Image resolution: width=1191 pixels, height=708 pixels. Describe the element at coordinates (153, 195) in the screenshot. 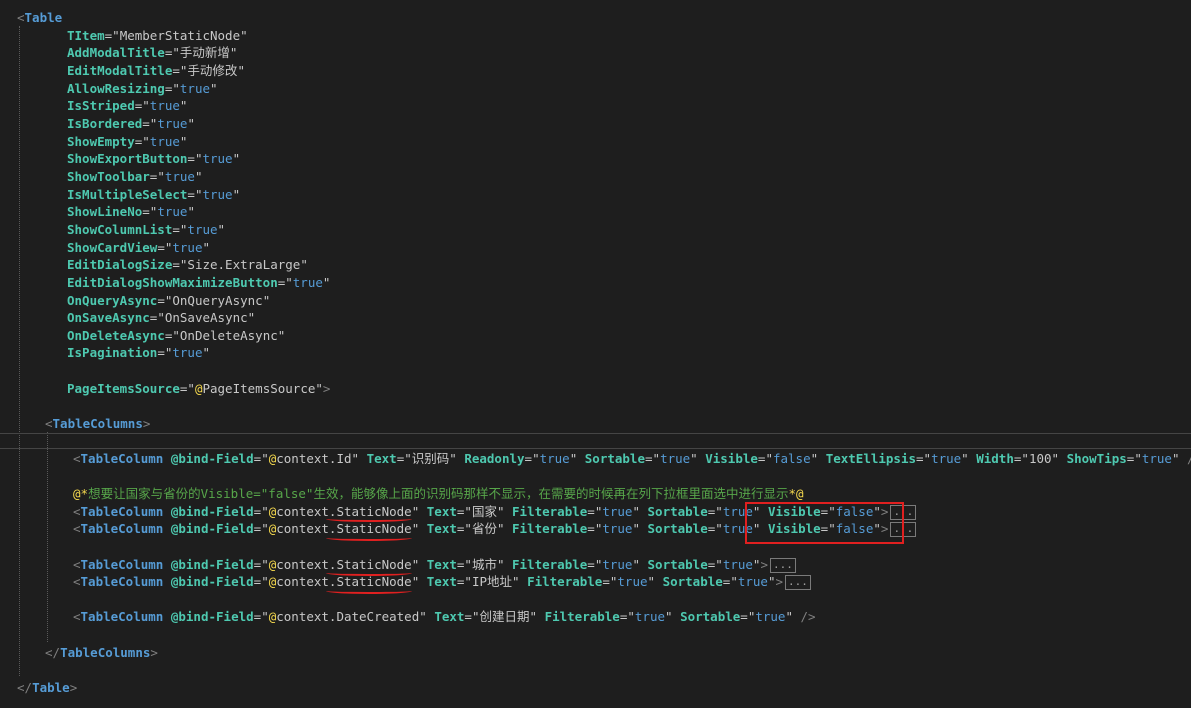

I see `code-line: IsMultipleSelect="true"` at that location.